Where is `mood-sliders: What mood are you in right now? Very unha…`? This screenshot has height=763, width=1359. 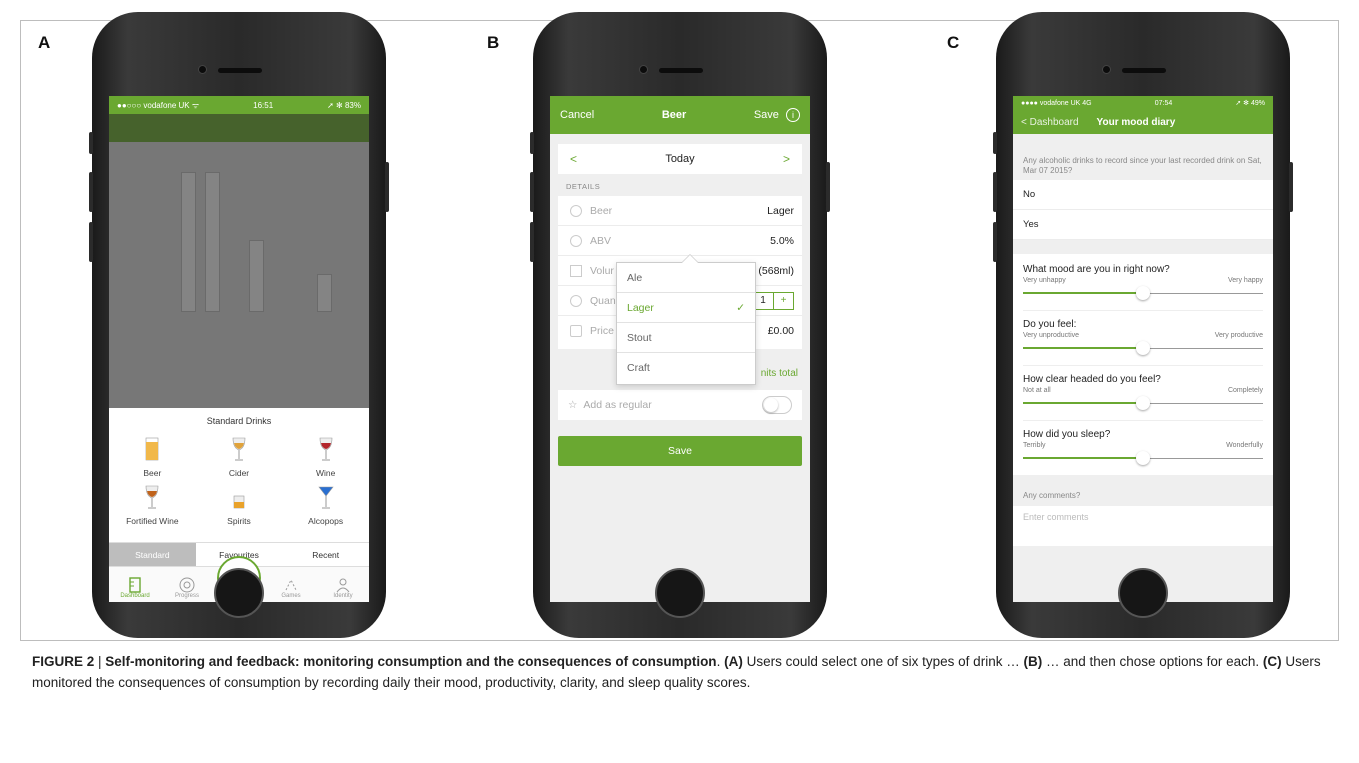
mood-sliders: What mood are you in right now? Very unha… is located at coordinates (1143, 364).